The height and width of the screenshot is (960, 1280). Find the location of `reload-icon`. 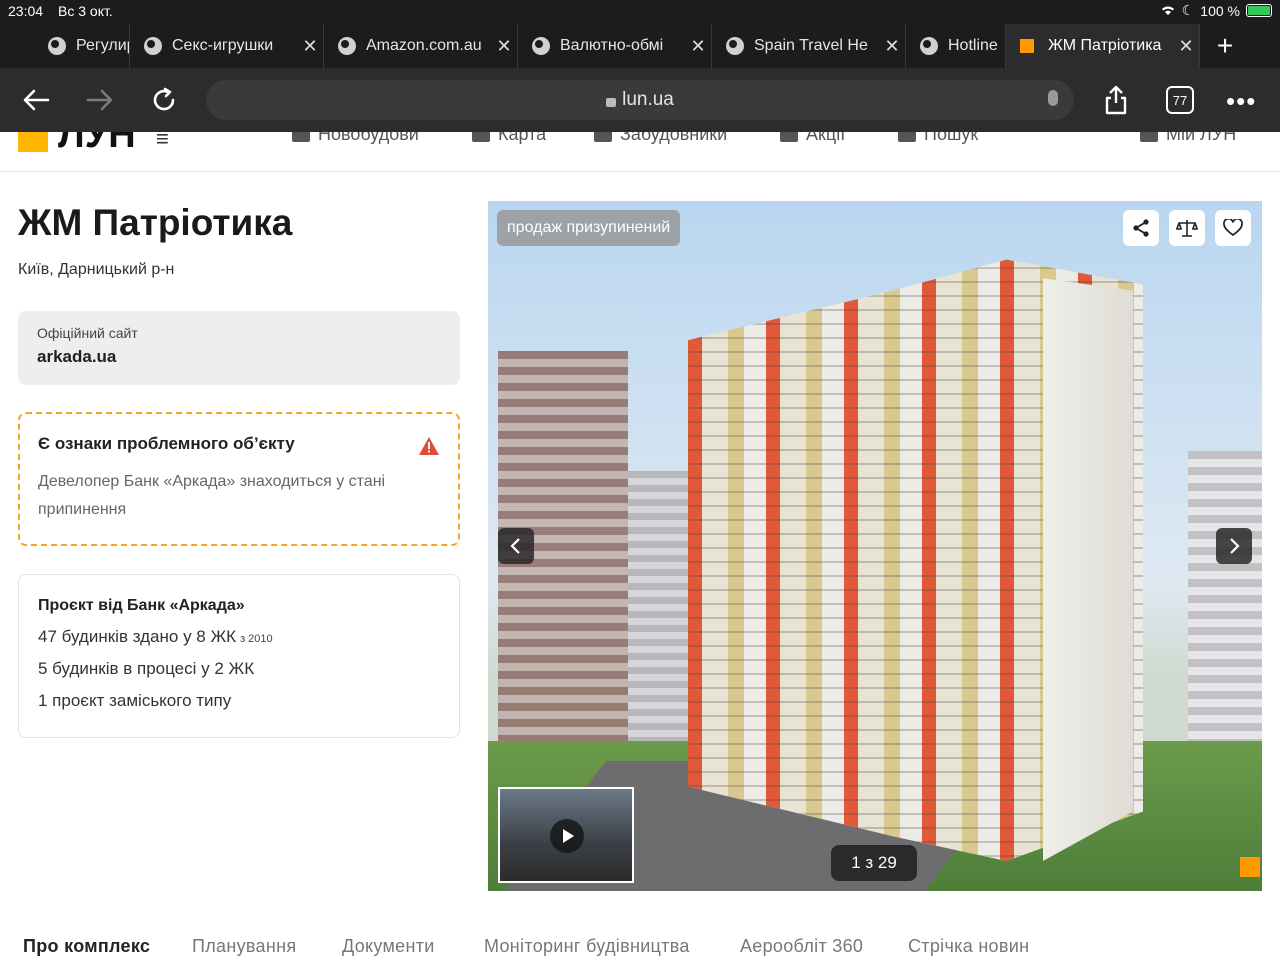

reload-icon is located at coordinates (164, 99).